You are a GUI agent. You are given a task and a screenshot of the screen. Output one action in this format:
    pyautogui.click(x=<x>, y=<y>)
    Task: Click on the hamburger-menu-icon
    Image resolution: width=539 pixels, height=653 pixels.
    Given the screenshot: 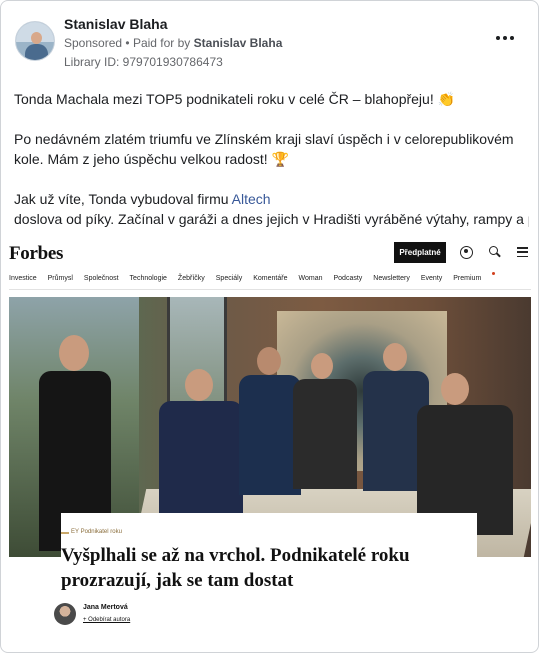 What is the action you would take?
    pyautogui.click(x=522, y=252)
    